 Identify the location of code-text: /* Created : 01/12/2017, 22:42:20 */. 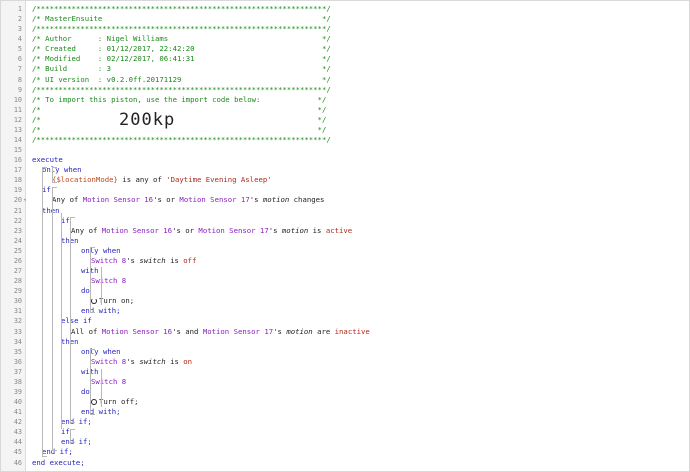
(181, 49).